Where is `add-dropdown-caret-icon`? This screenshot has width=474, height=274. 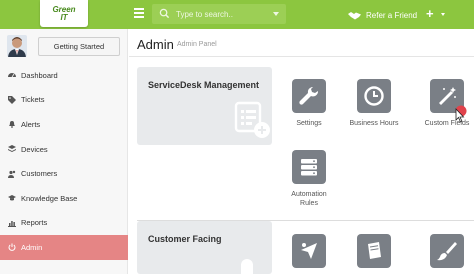 add-dropdown-caret-icon is located at coordinates (443, 14).